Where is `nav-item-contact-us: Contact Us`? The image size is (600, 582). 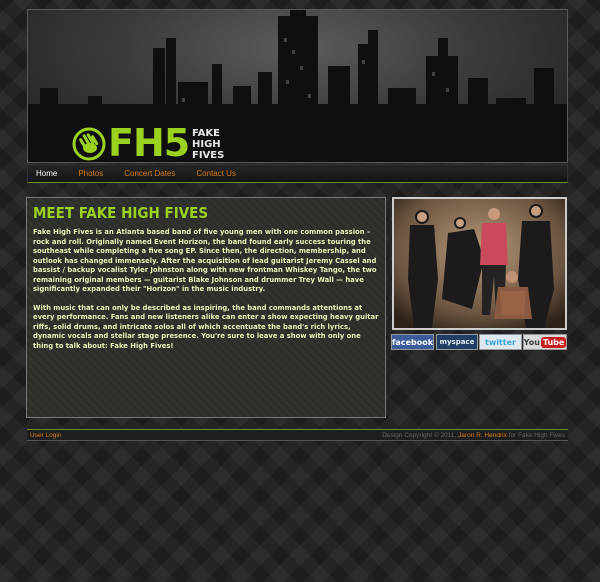
nav-item-contact-us: Contact Us is located at coordinates (216, 173).